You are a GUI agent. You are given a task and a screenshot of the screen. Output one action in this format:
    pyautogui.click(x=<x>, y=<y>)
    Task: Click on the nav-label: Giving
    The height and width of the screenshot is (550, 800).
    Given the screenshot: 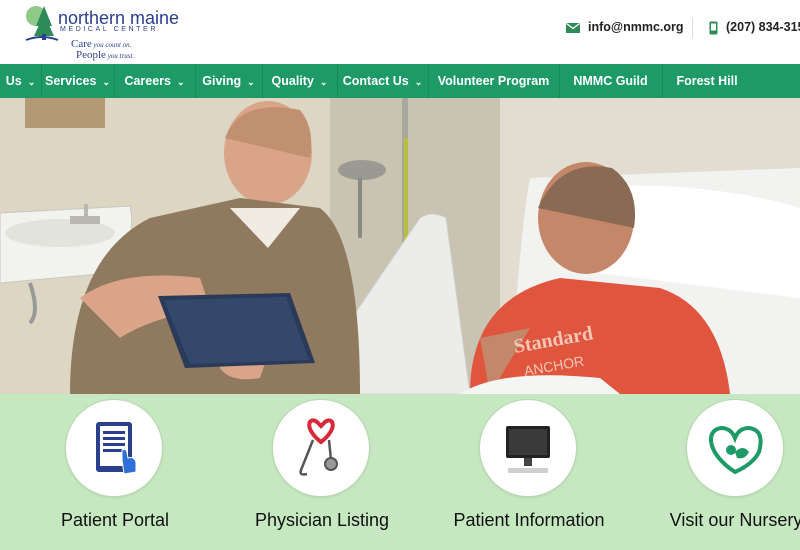 What is the action you would take?
    pyautogui.click(x=222, y=81)
    